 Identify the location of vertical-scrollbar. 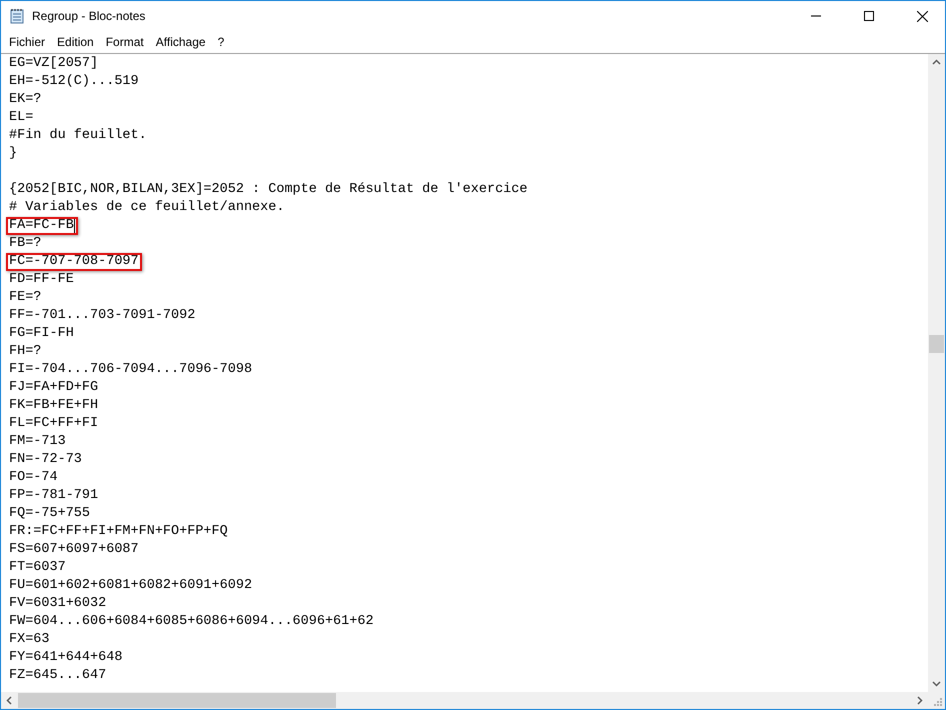
(936, 373).